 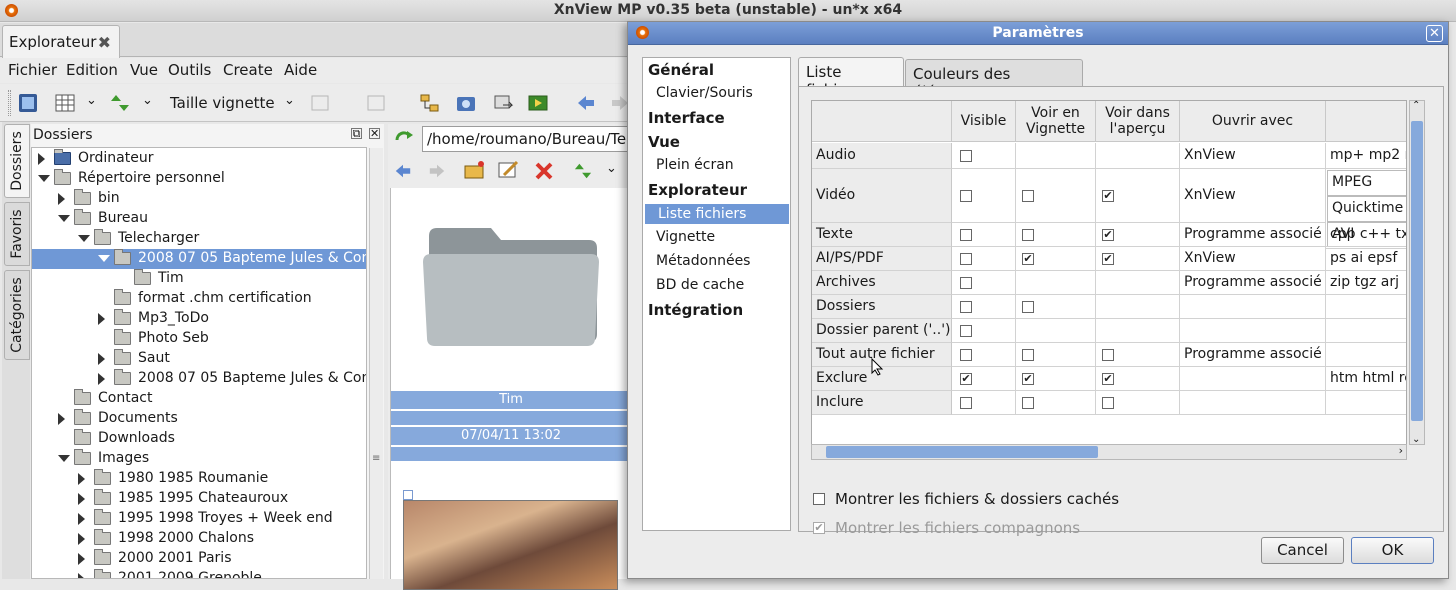 I want to click on exclurethumb-checkbox: ✔, so click(x=1028, y=378).